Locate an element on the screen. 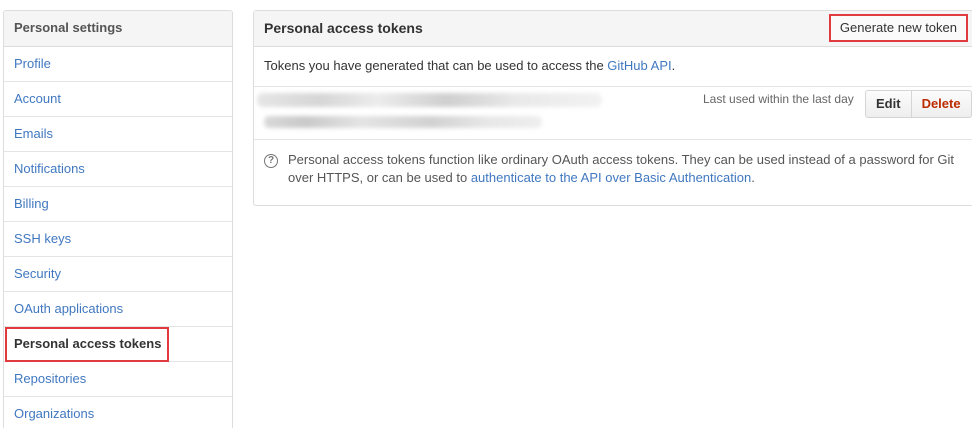 This screenshot has height=428, width=972. intro-suffix: . is located at coordinates (673, 65).